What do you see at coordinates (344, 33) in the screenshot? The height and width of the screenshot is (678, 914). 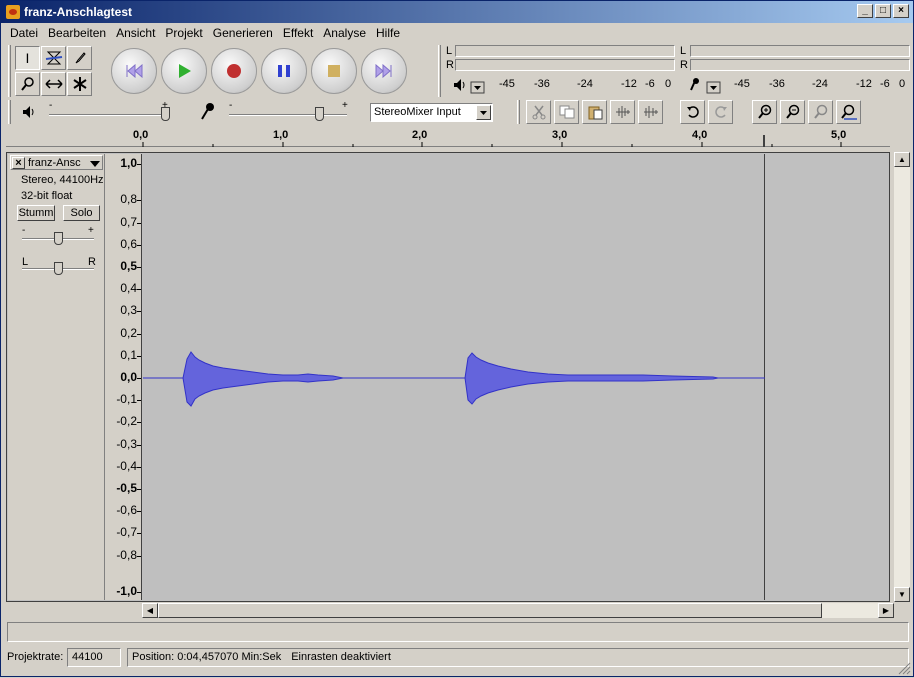 I see `menu-analyse: Analyse` at bounding box center [344, 33].